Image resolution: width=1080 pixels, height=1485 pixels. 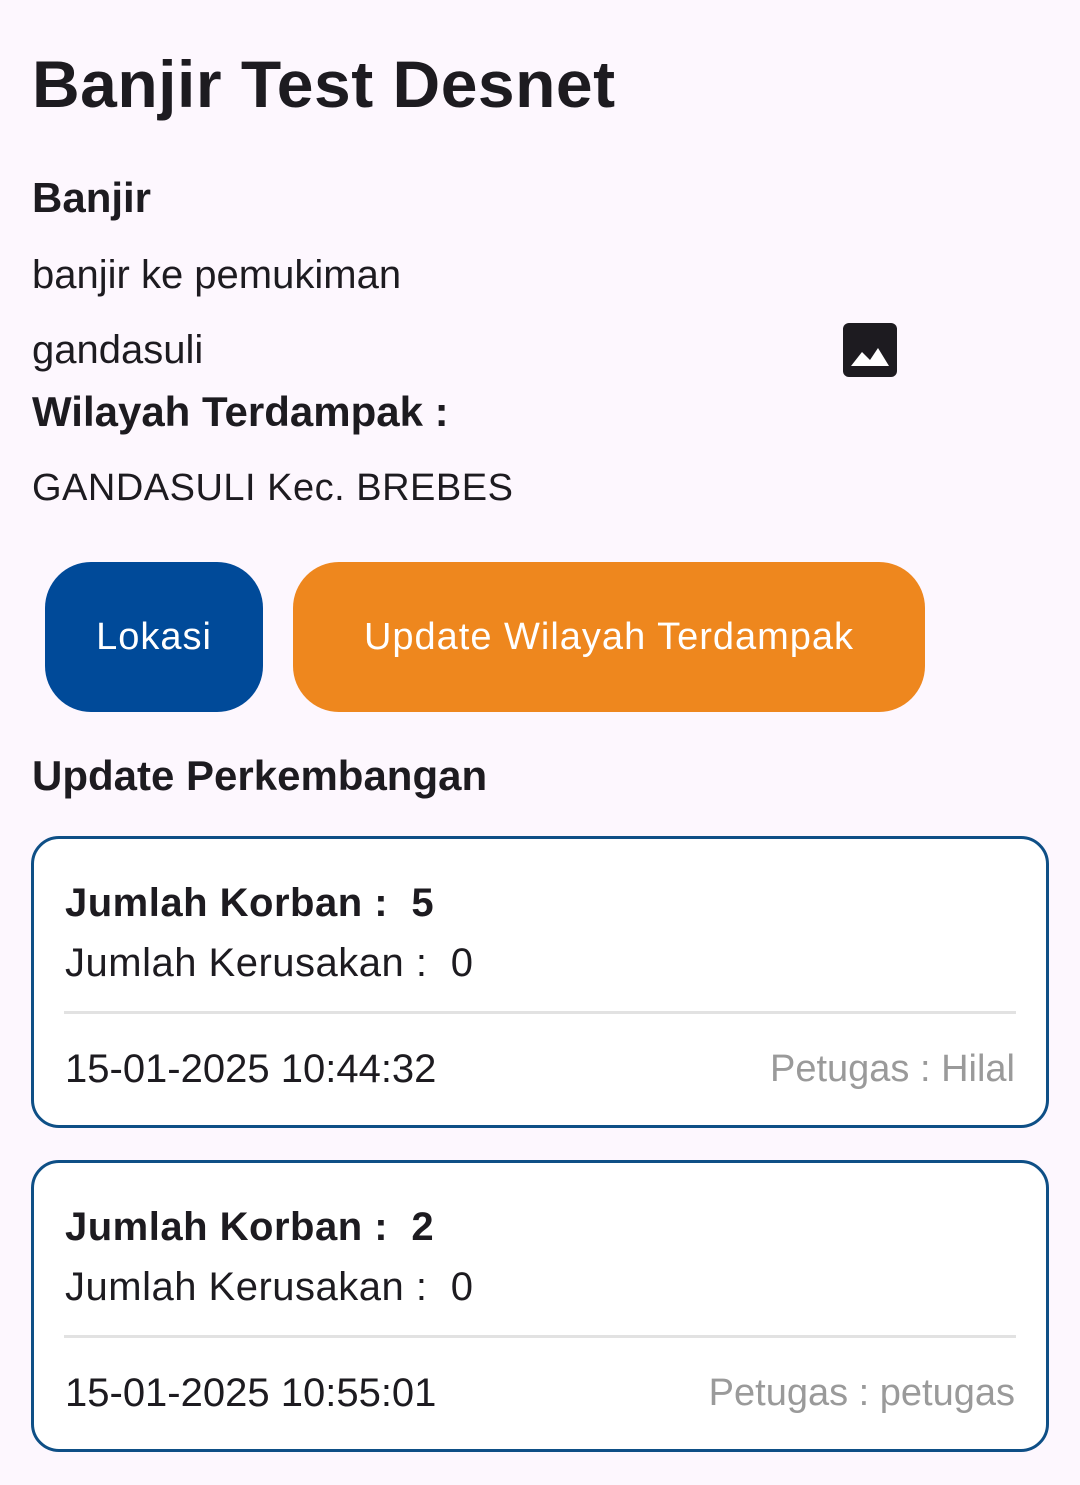 What do you see at coordinates (260, 775) in the screenshot?
I see `updates-section-title: Update Perkembangan` at bounding box center [260, 775].